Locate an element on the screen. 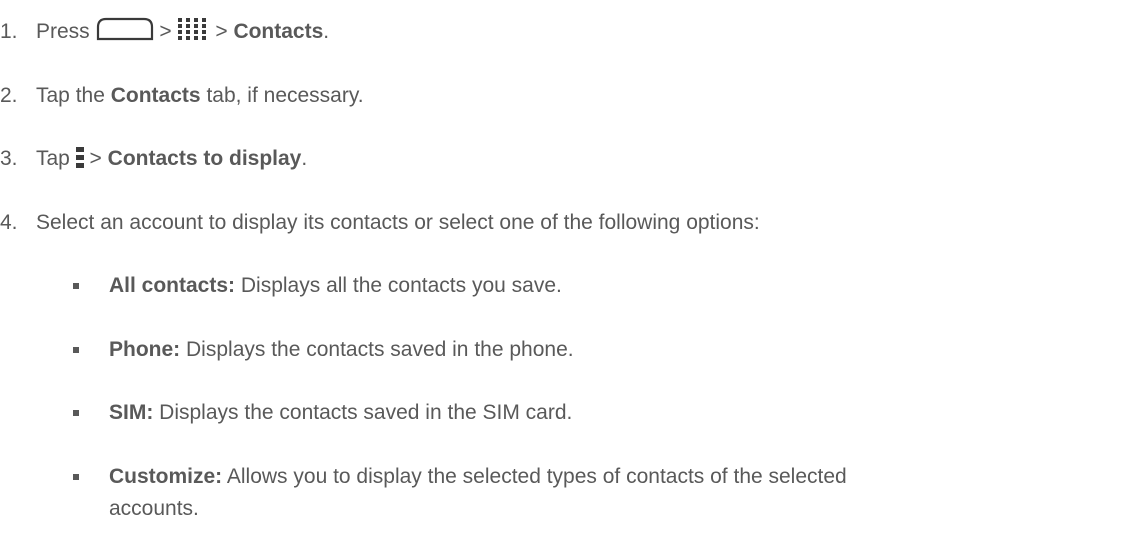 This screenshot has width=1138, height=550. option-label: Phone: is located at coordinates (145, 349).